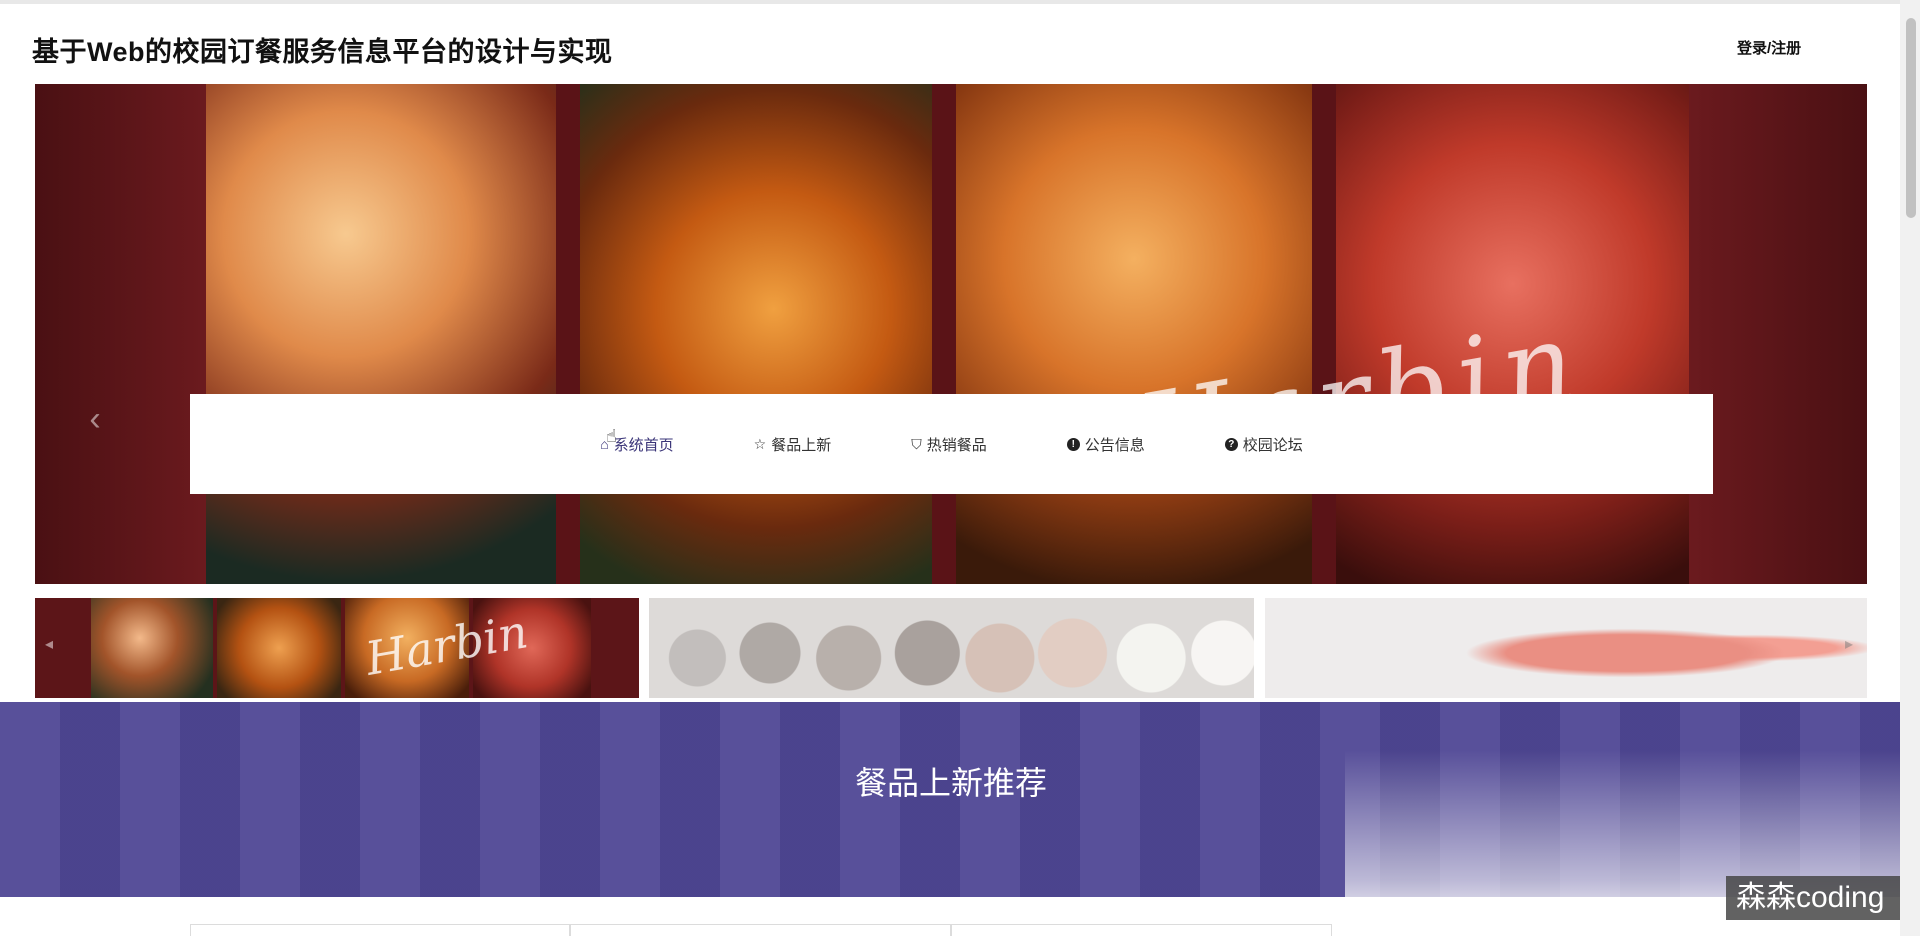  What do you see at coordinates (1849, 644) in the screenshot?
I see `chevron-right-icon: ▸` at bounding box center [1849, 644].